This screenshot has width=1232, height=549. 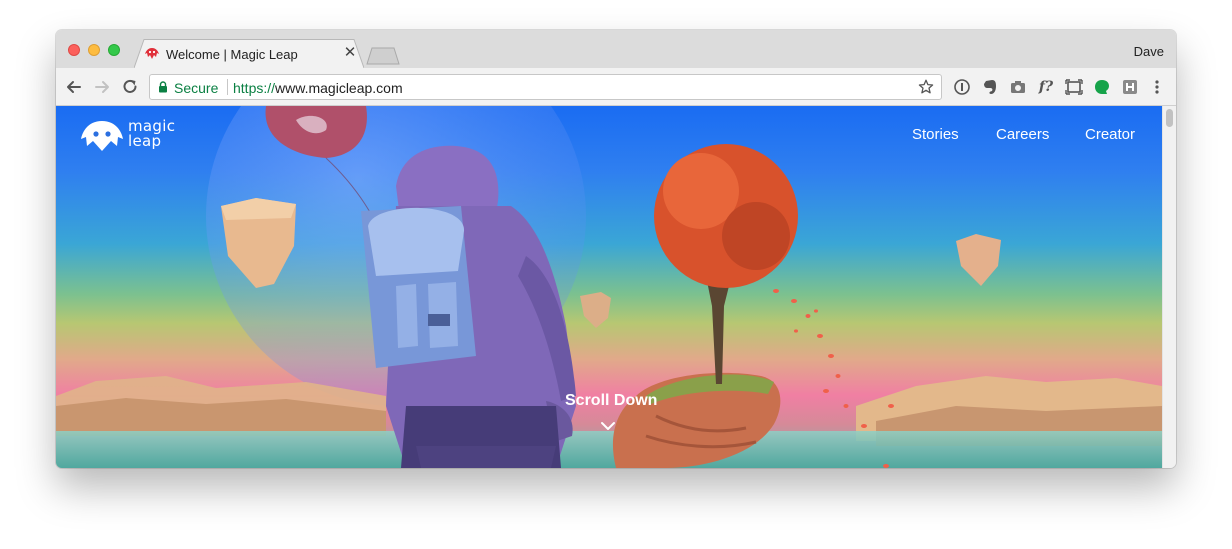 I want to click on lock-icon, so click(x=163, y=87).